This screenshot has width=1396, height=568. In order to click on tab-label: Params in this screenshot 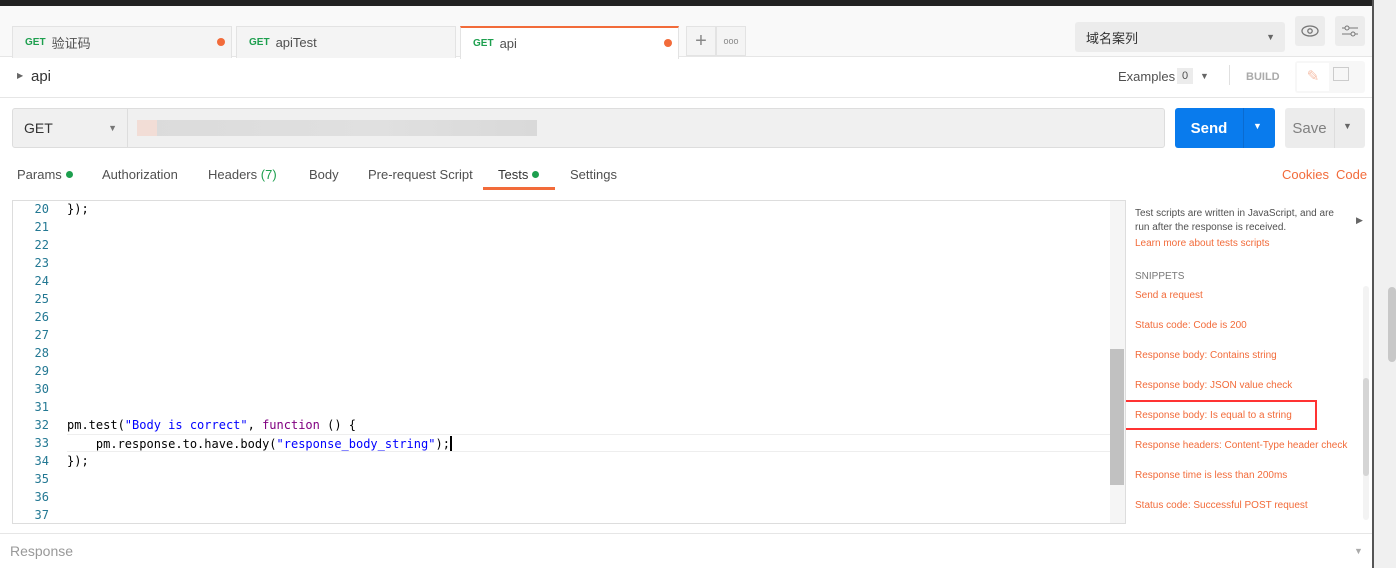, I will do `click(39, 174)`.